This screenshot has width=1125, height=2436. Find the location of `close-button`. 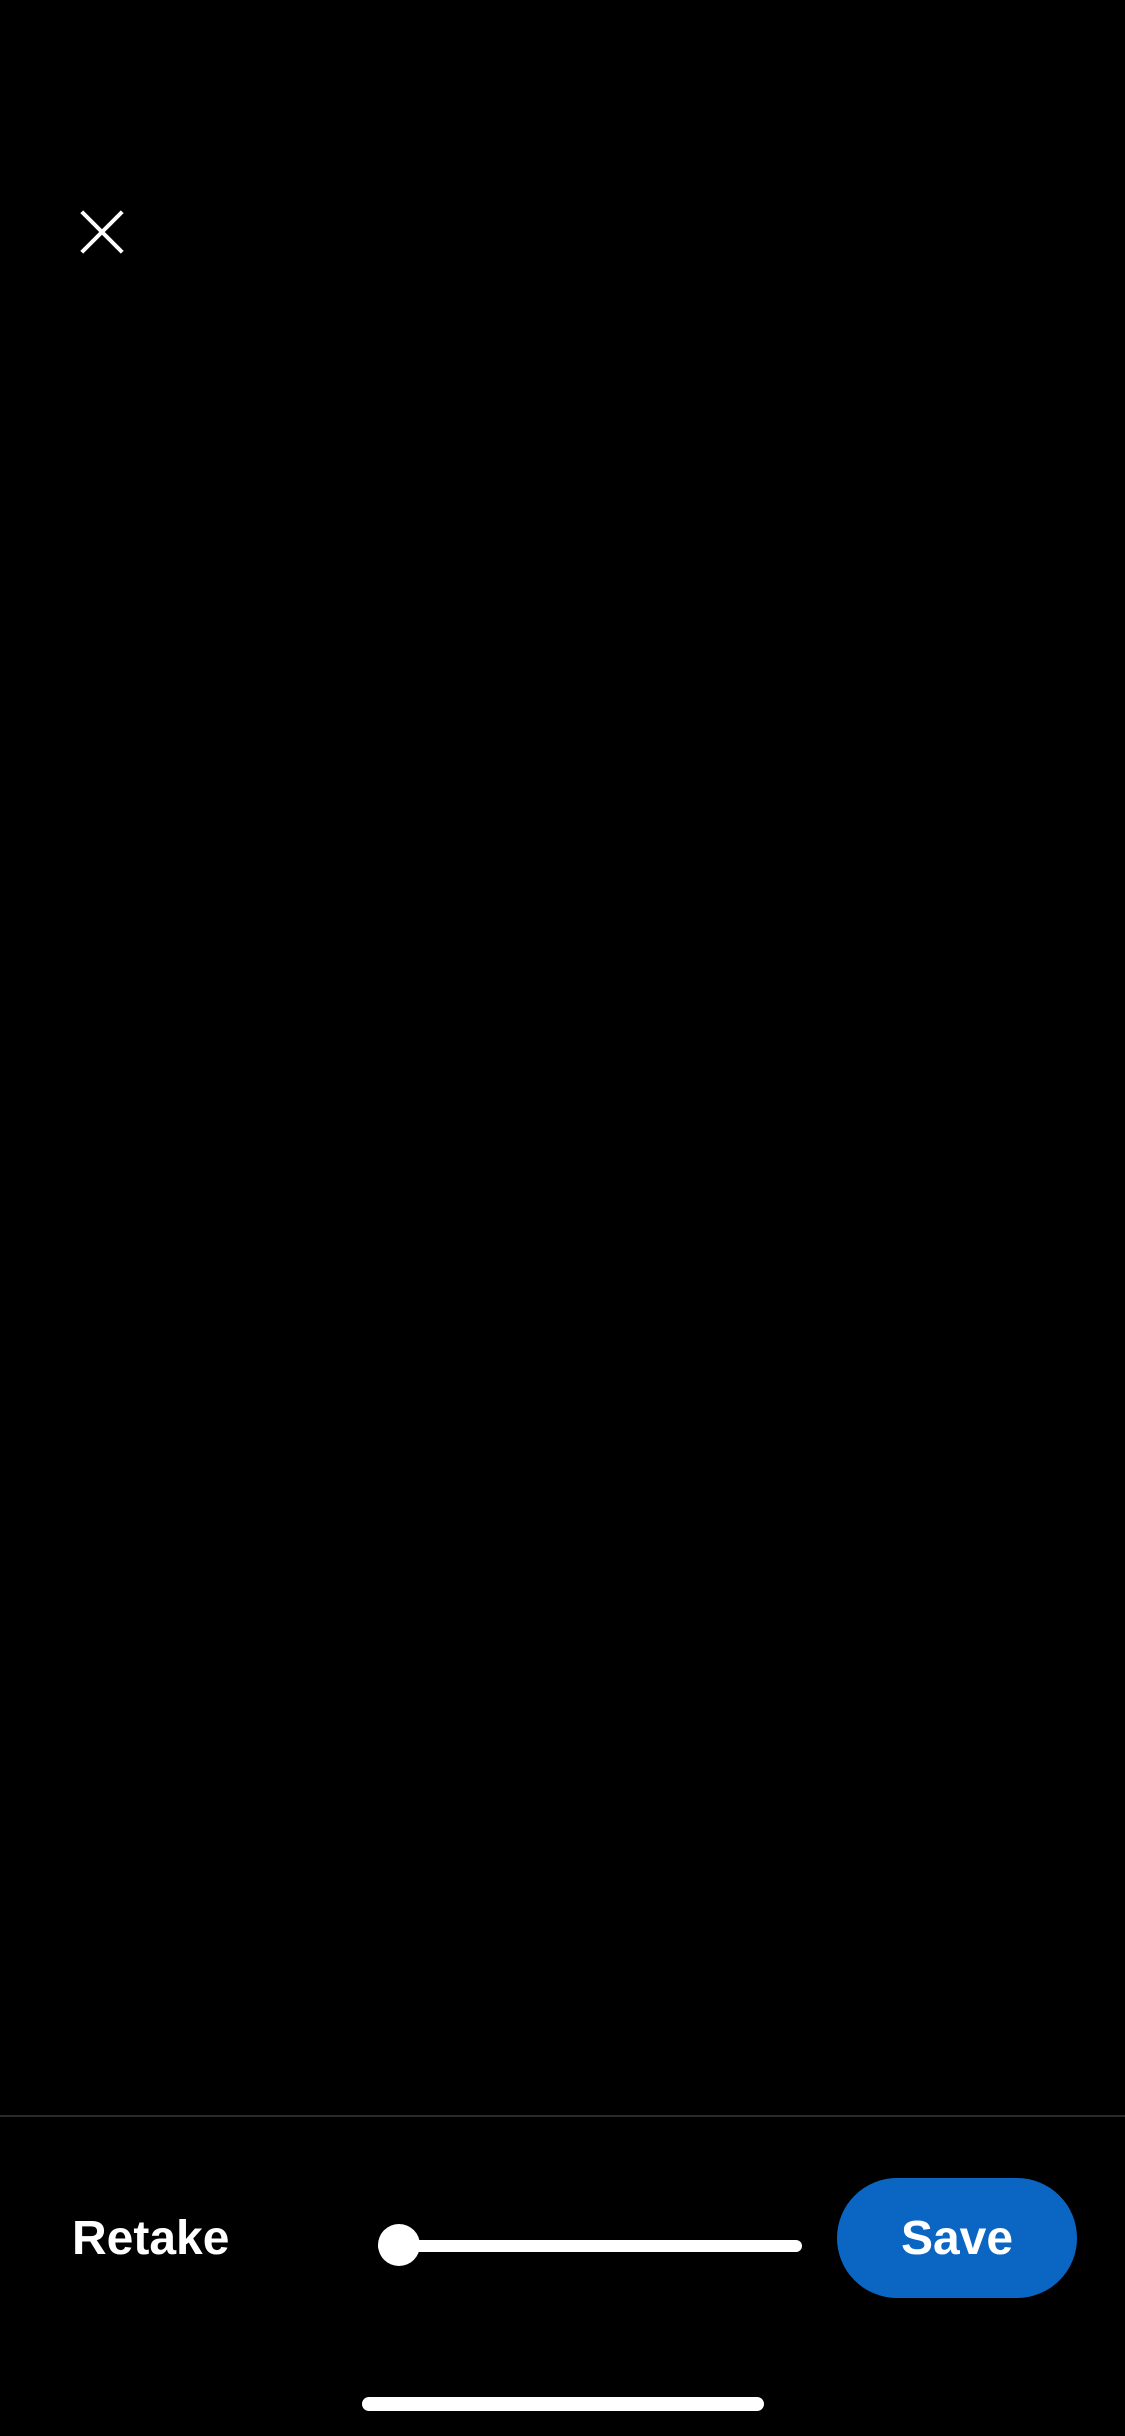

close-button is located at coordinates (102, 232).